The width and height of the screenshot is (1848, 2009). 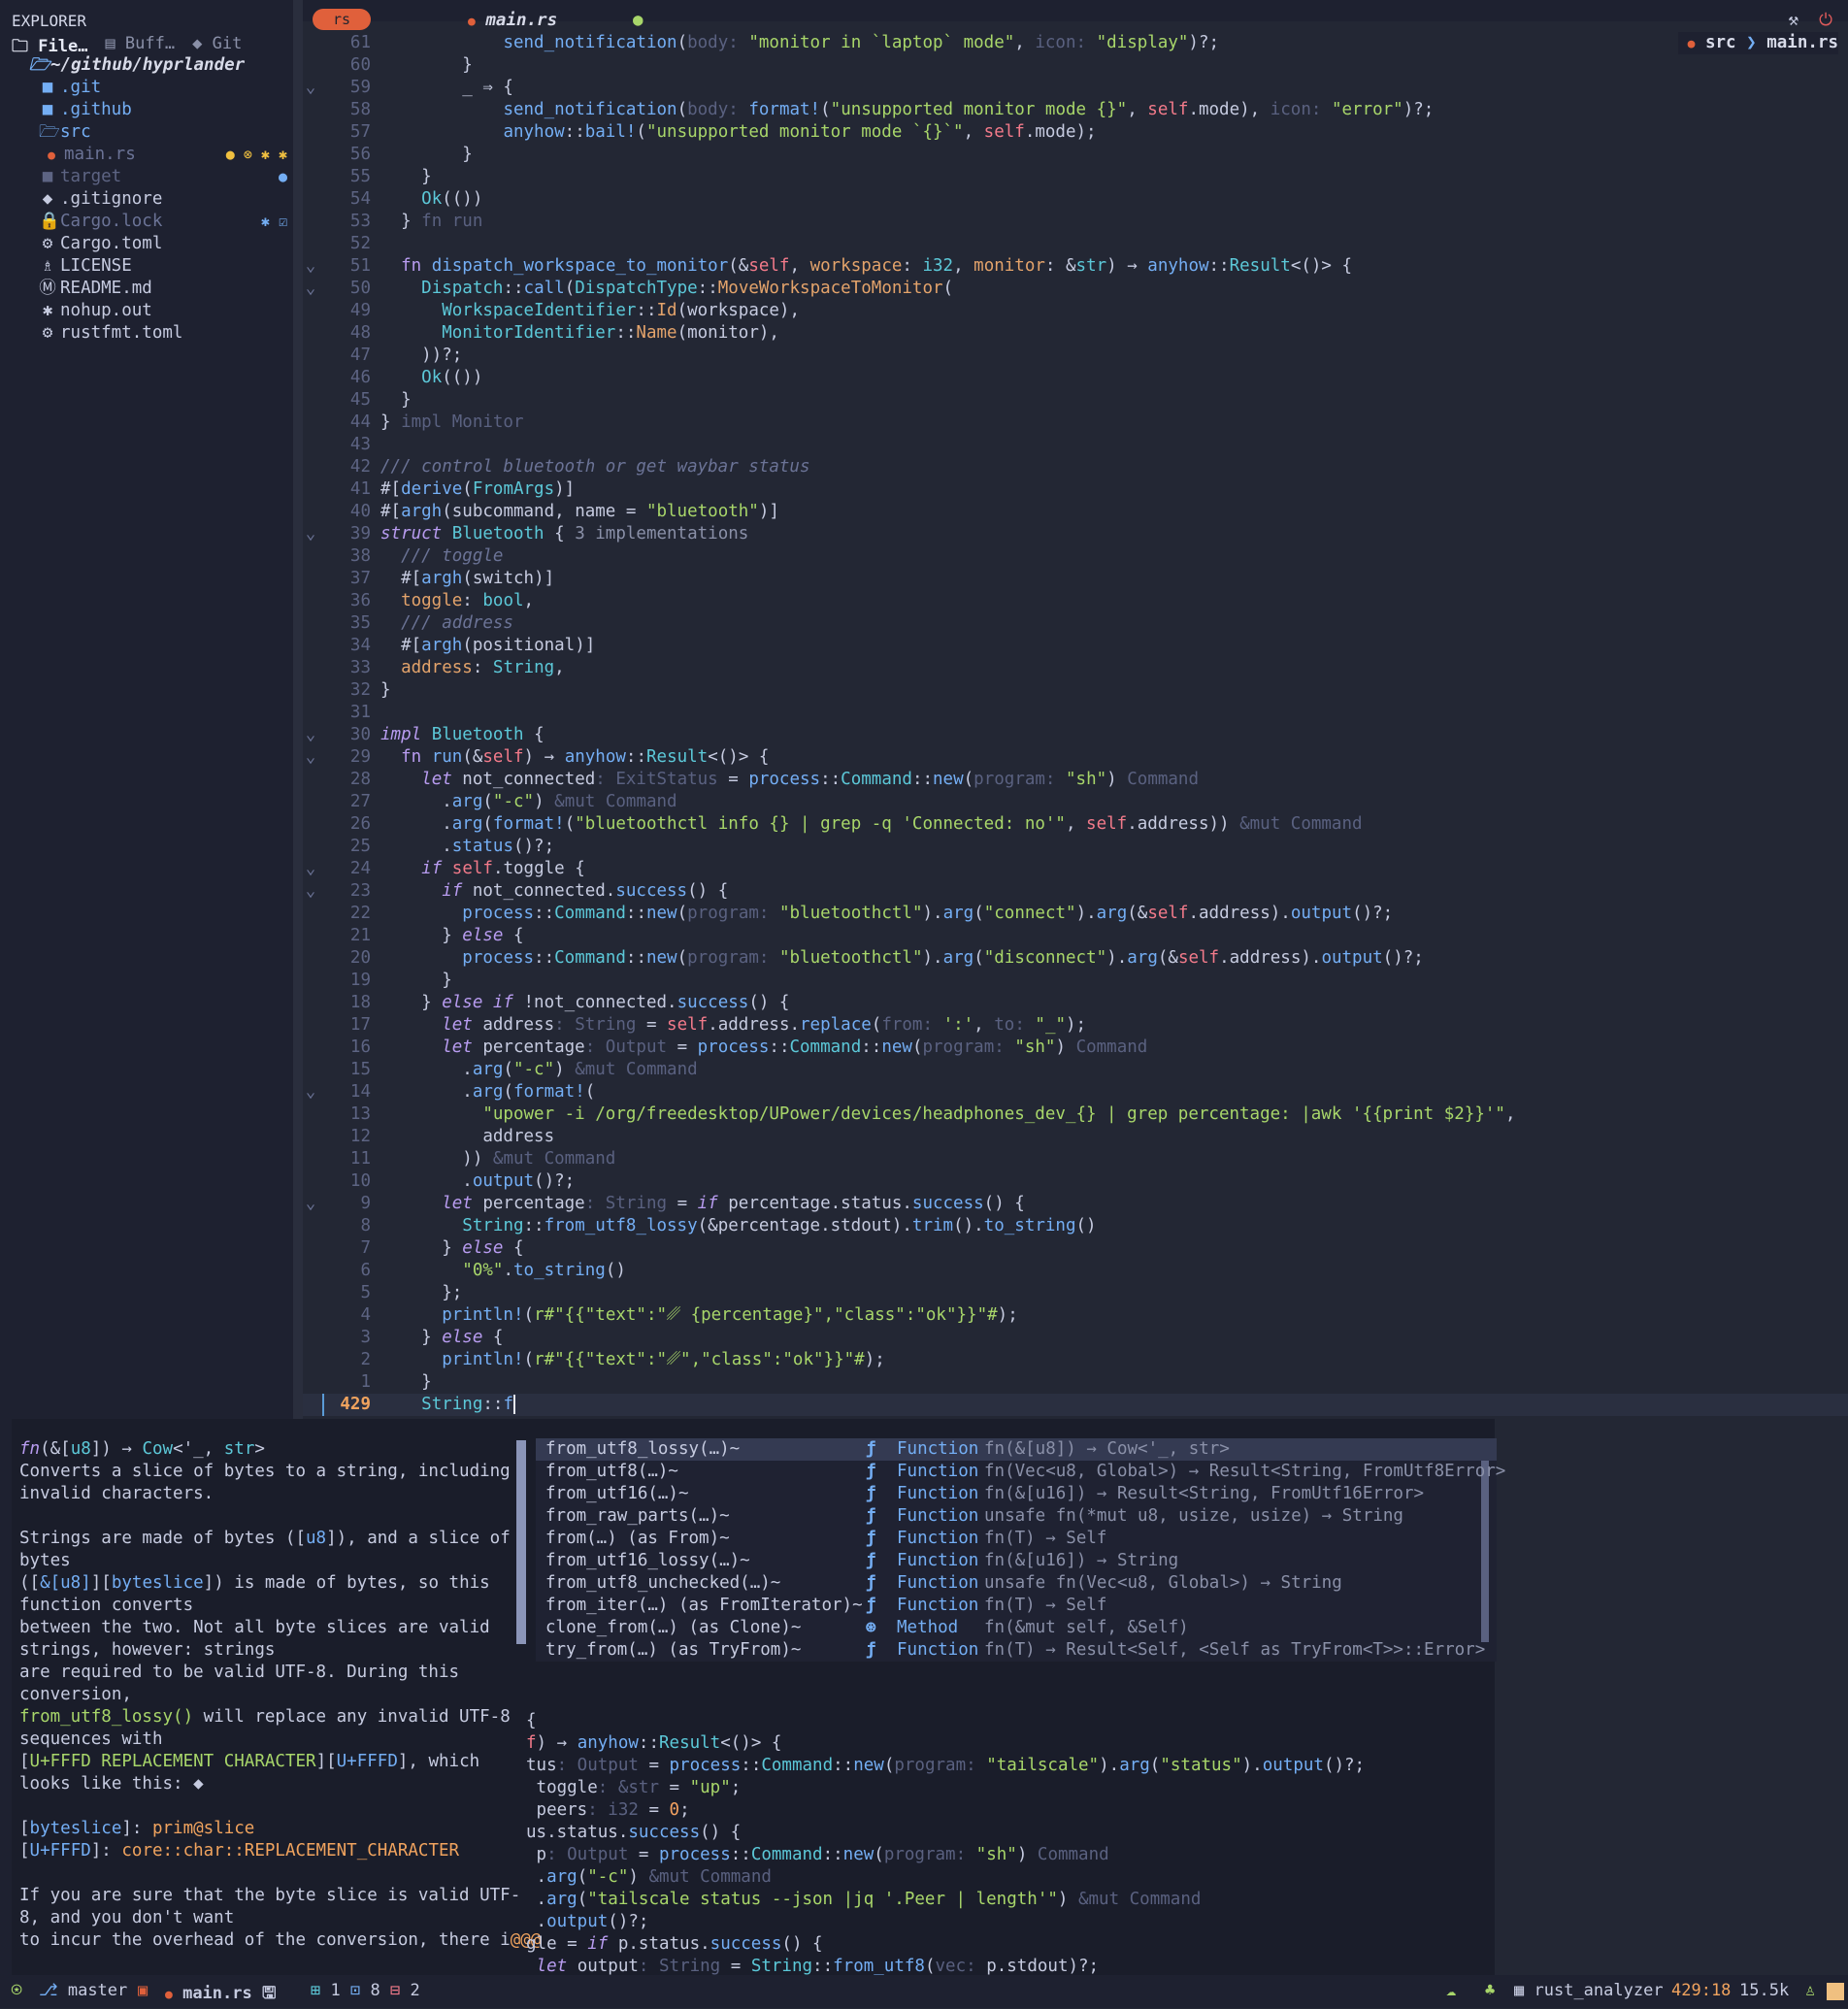 What do you see at coordinates (146, 199) in the screenshot?
I see `tree-item: ◆ .gitignore` at bounding box center [146, 199].